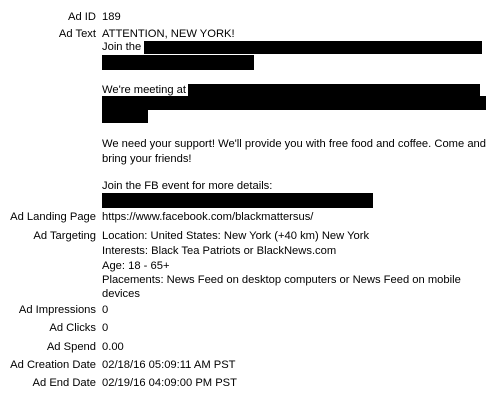  Describe the element at coordinates (57, 310) in the screenshot. I see `ad-impressions-label: Ad Impressions` at that location.